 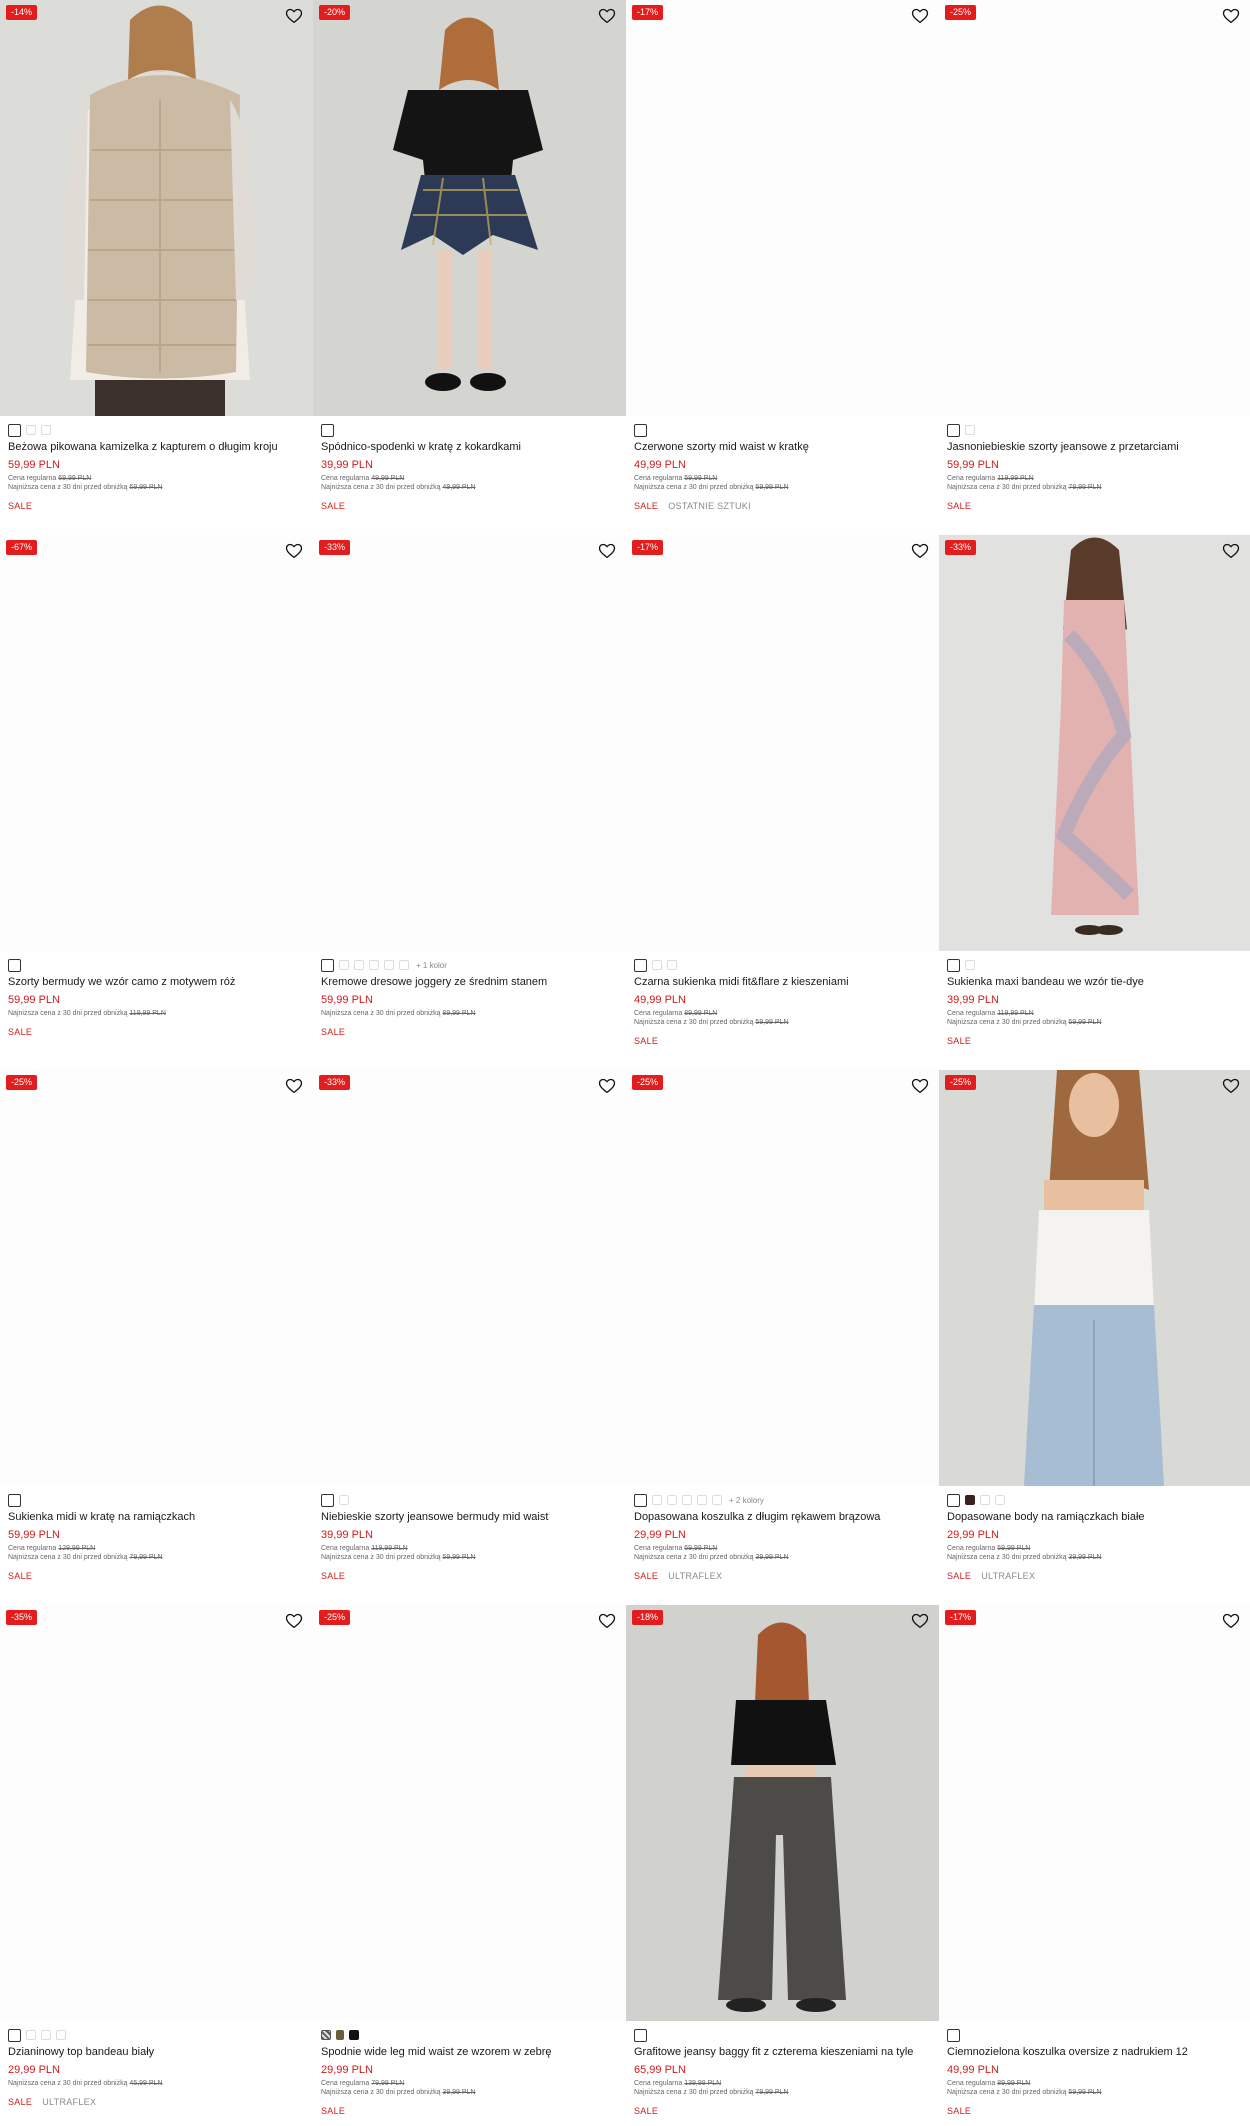 I want to click on more-colors-label: + 2 kolory, so click(x=746, y=1500).